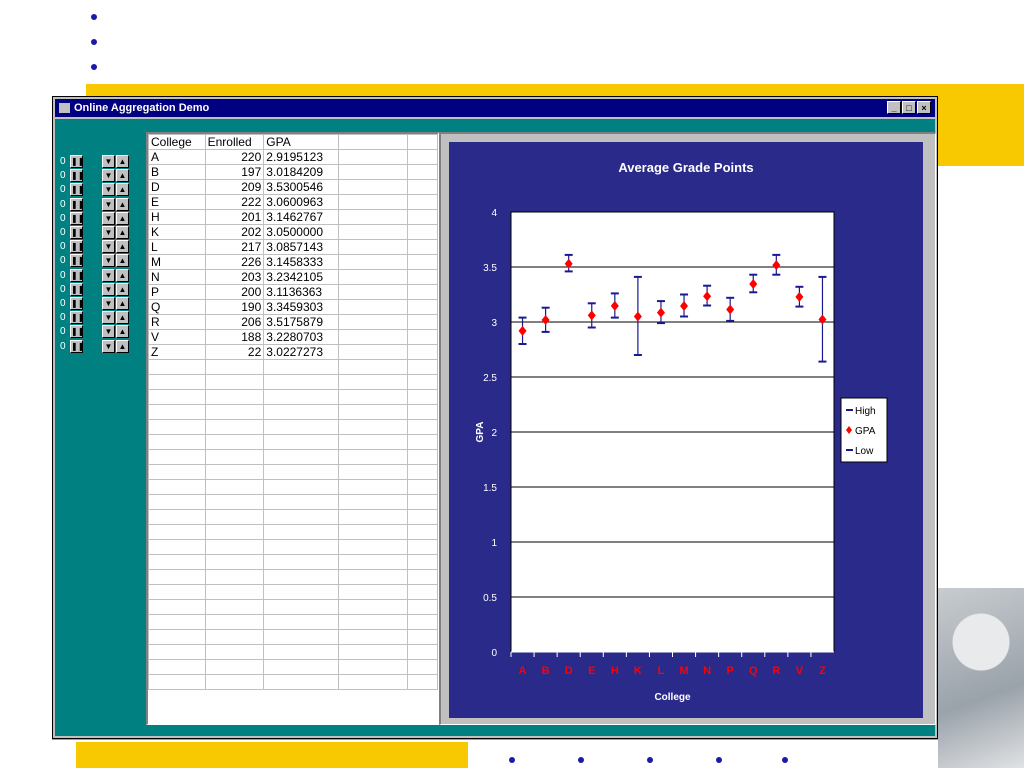 This screenshot has width=1024, height=768. I want to click on table-row: E 222 3.0600963, so click(293, 202).